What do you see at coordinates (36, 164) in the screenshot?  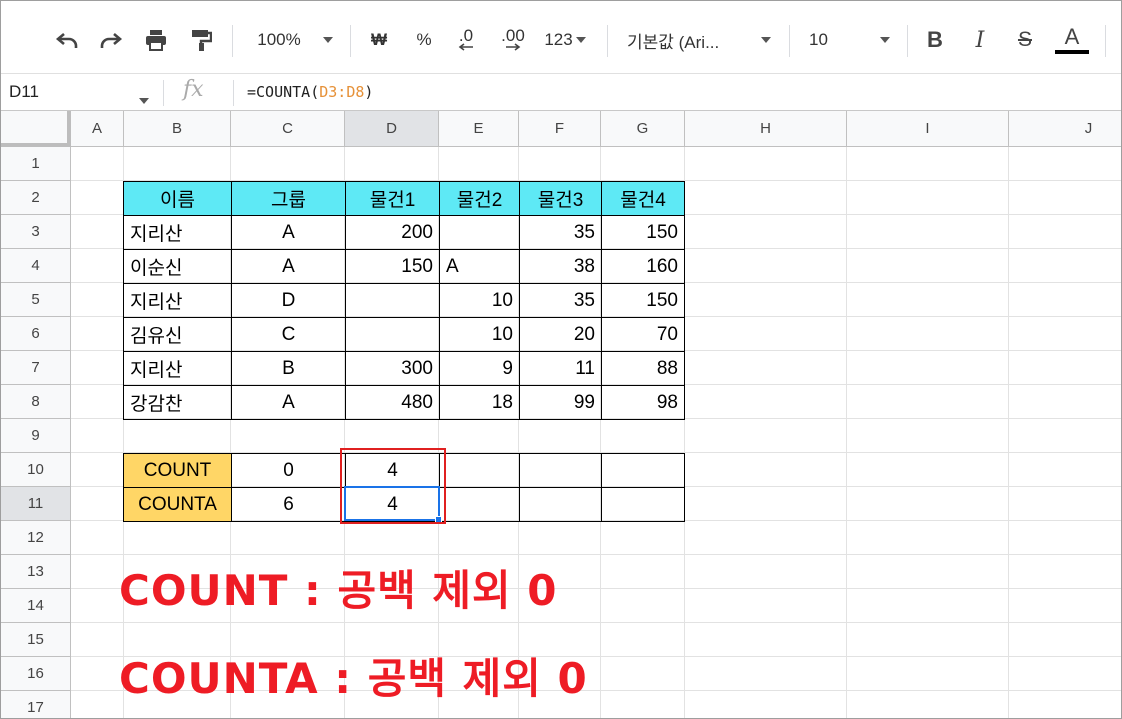 I see `row-header-1: 1` at bounding box center [36, 164].